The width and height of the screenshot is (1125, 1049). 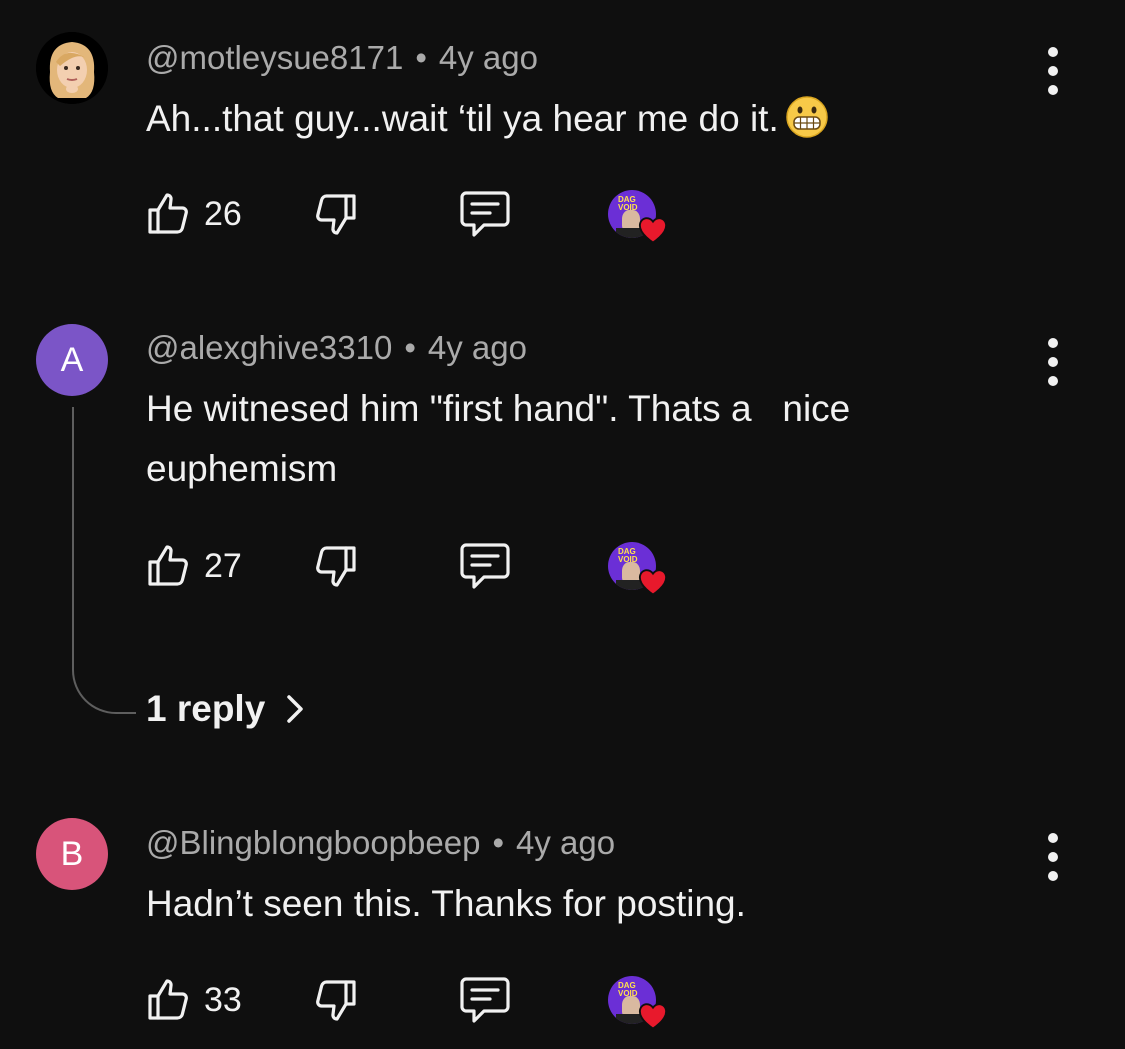 What do you see at coordinates (223, 213) in the screenshot?
I see `like-count: 26` at bounding box center [223, 213].